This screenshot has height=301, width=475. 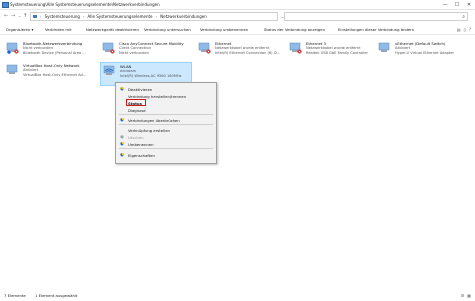 I want to click on breadcrumb-item: Alle Systemsteuerungselemente, so click(x=120, y=16).